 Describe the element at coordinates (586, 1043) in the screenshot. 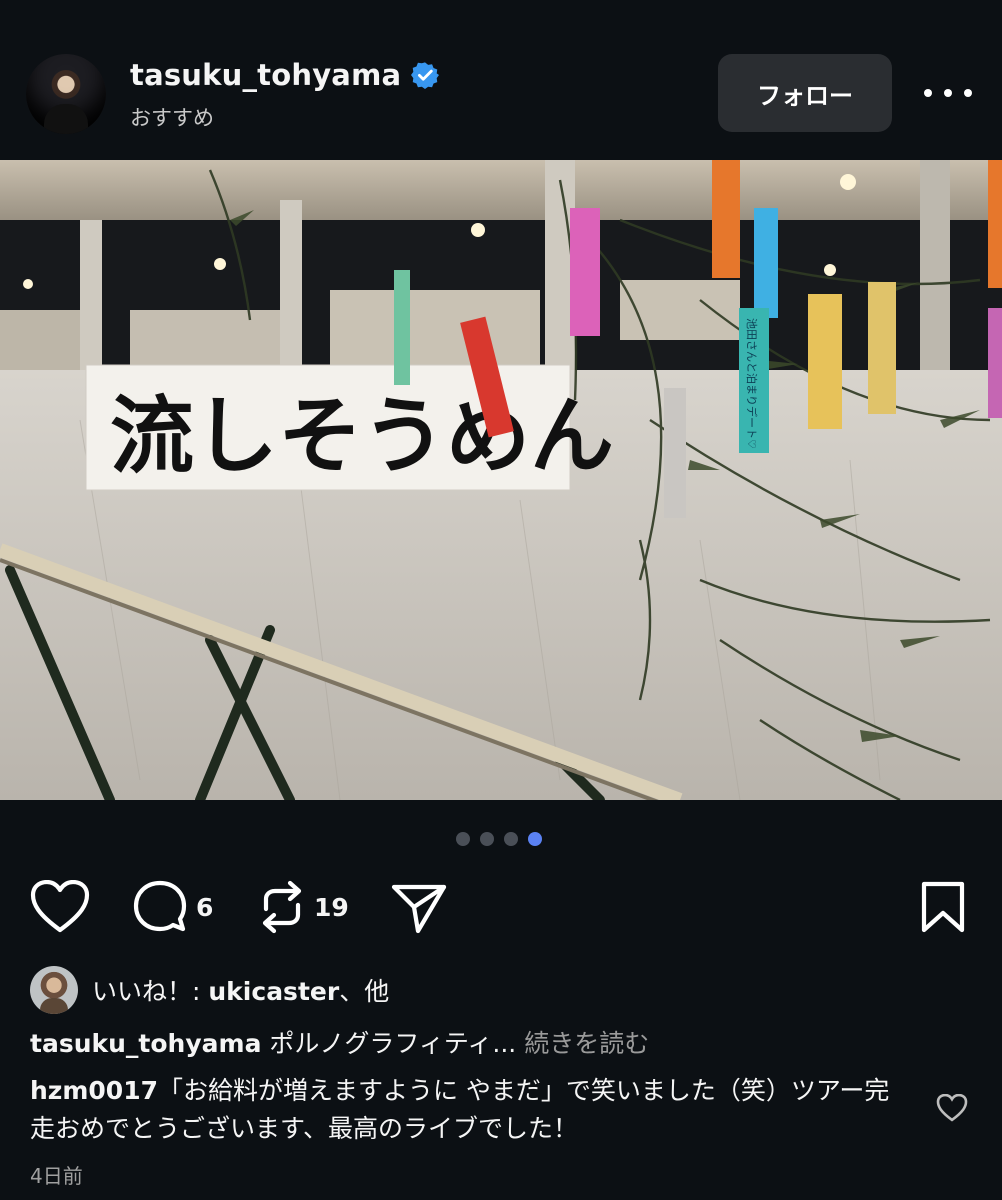

I see `read-more-link: 続きを読む` at that location.